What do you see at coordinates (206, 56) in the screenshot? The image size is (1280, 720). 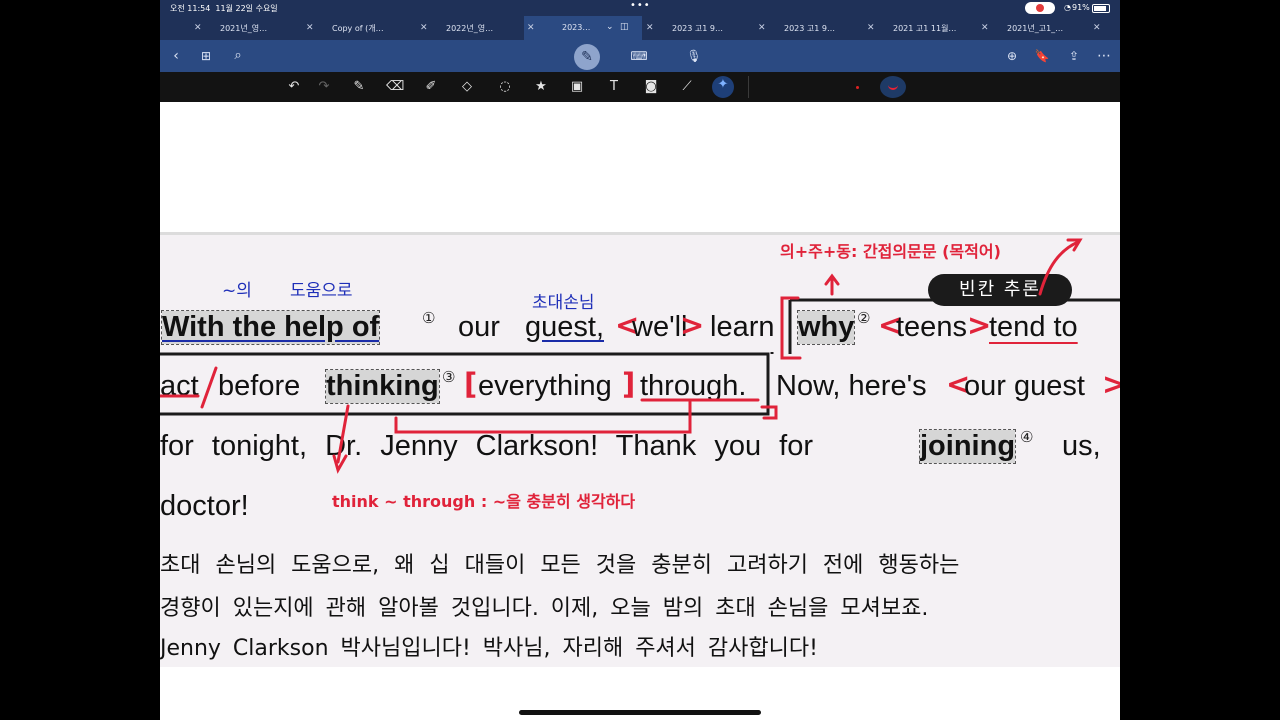 I see `grid-icon: ⊞` at bounding box center [206, 56].